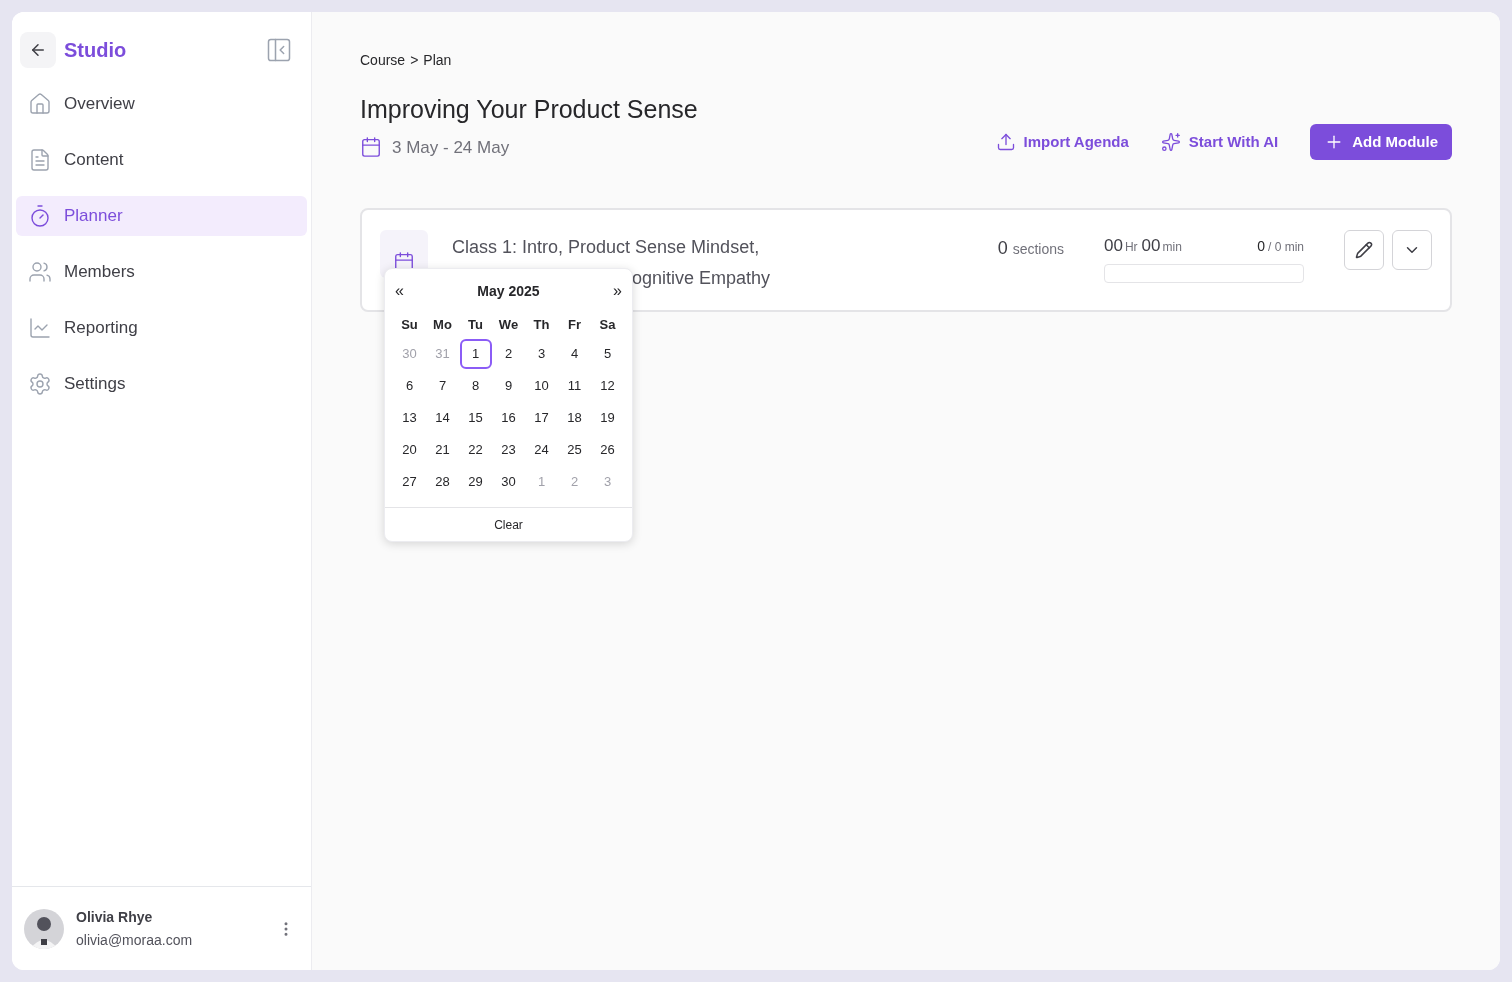 This screenshot has height=982, width=1512. Describe the element at coordinates (541, 386) in the screenshot. I see `calendar-day: 10` at that location.